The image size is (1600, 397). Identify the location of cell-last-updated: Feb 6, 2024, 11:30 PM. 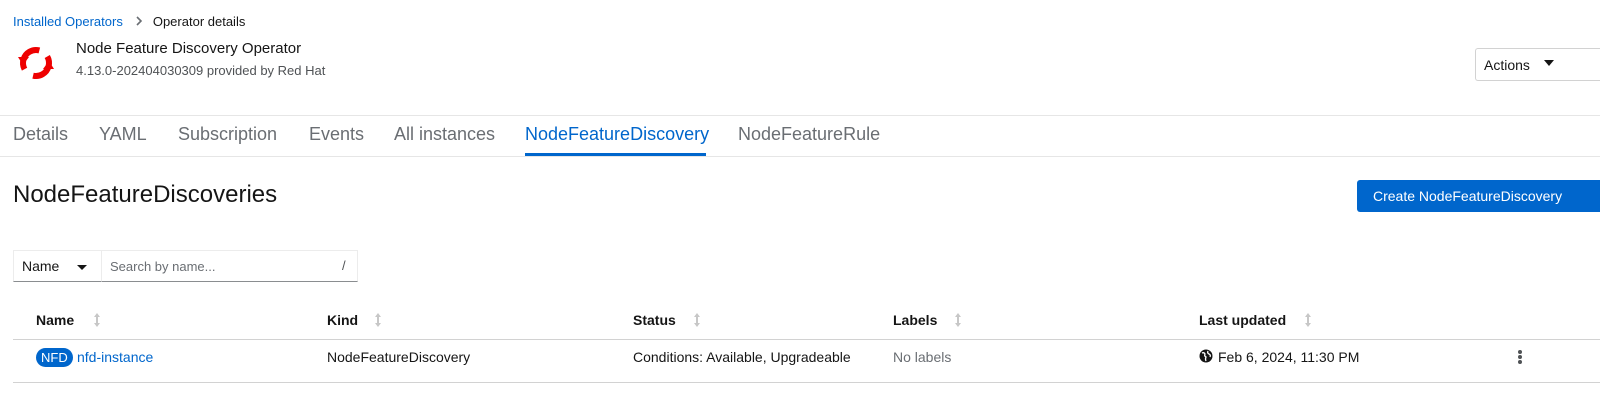
(1289, 357).